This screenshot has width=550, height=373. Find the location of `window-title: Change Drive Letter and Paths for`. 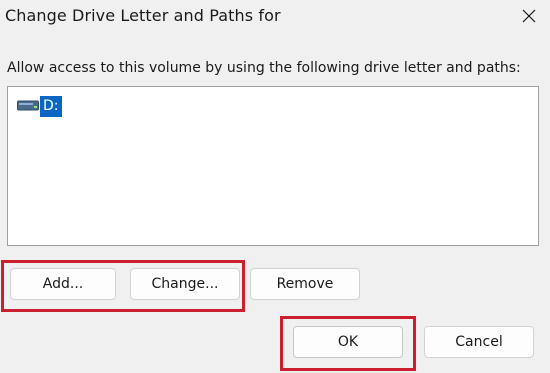

window-title: Change Drive Letter and Paths for is located at coordinates (143, 15).